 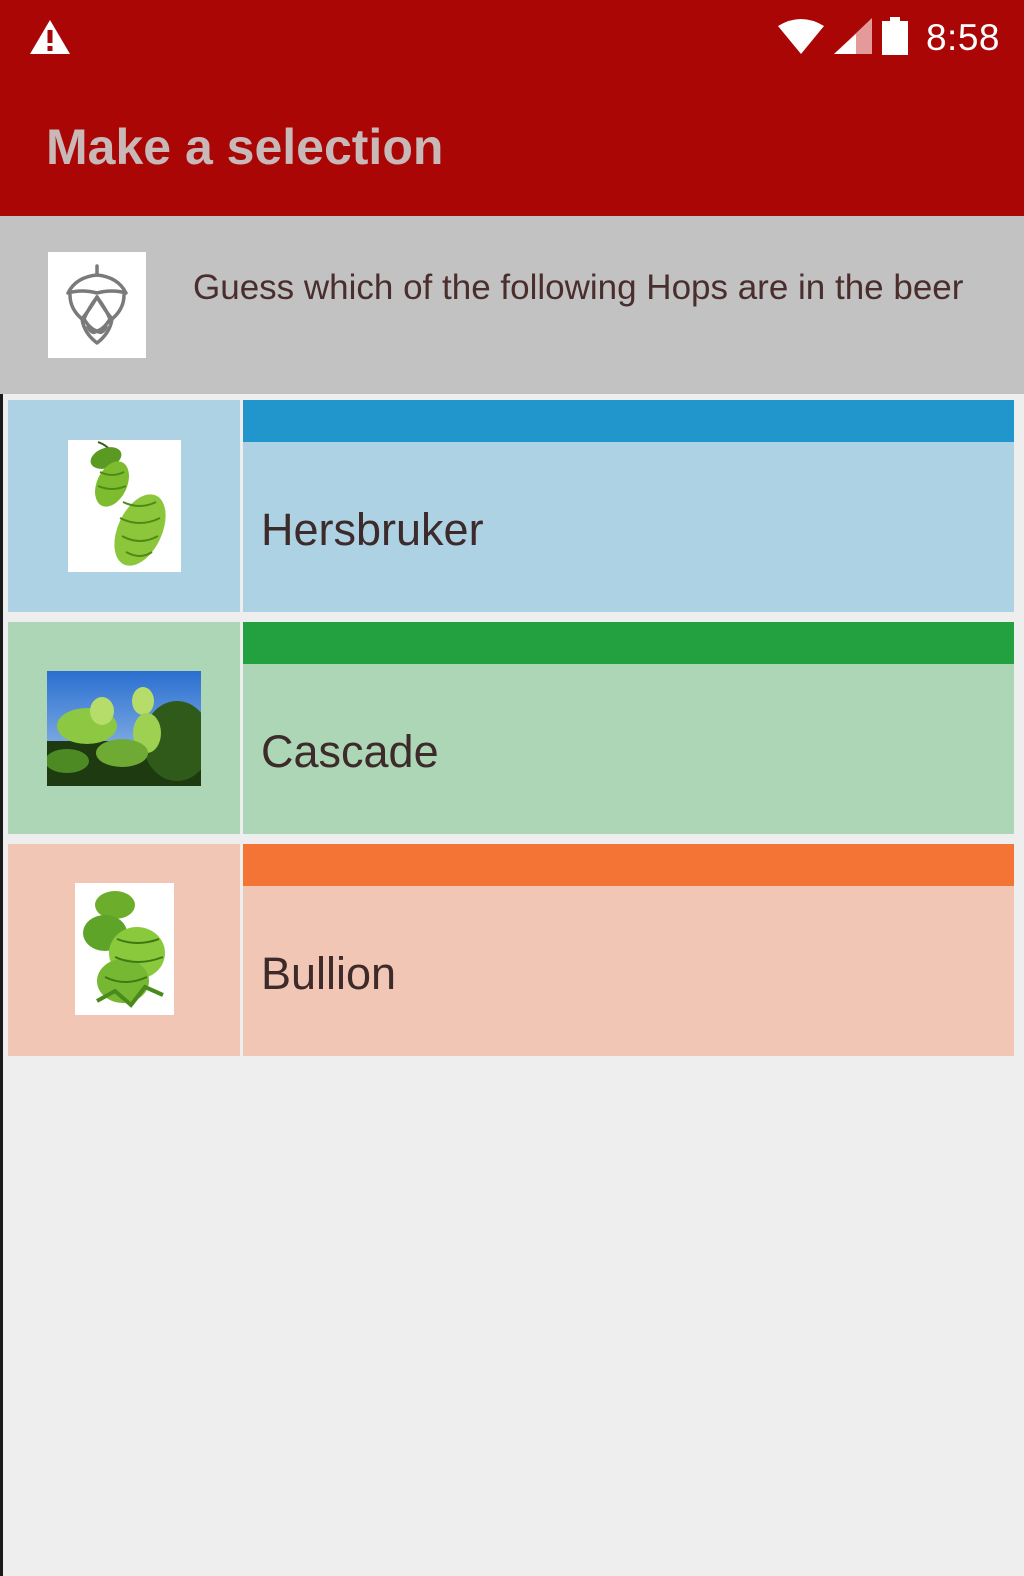 I want to click on app-bar: Make a selection, so click(x=512, y=148).